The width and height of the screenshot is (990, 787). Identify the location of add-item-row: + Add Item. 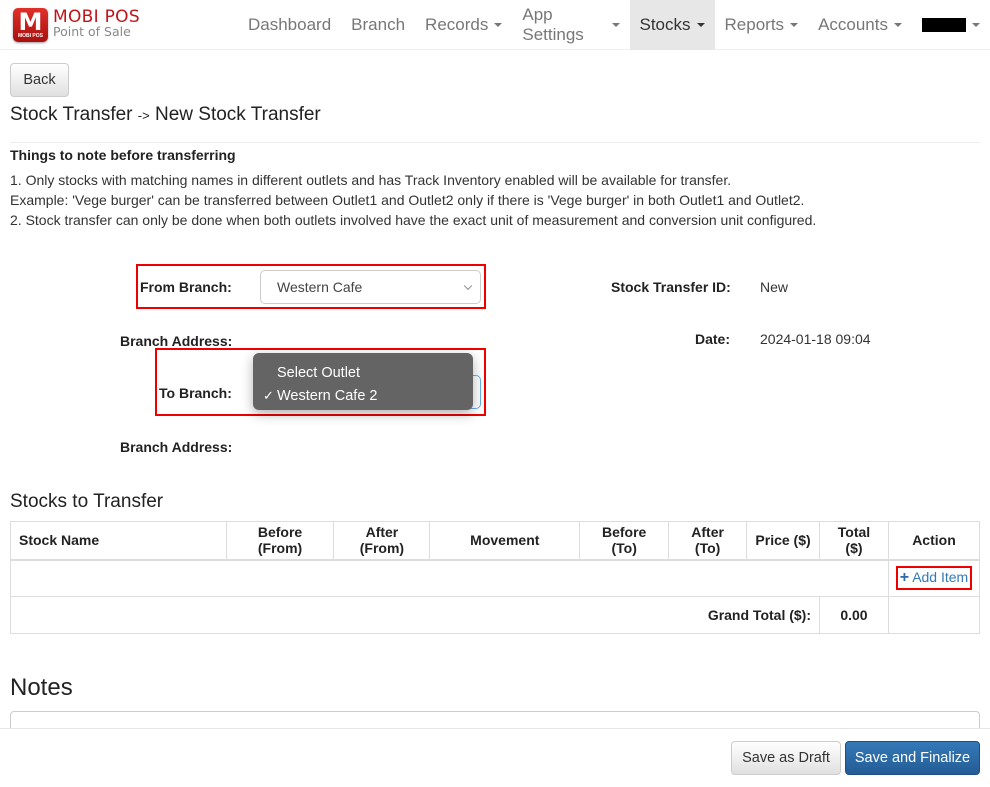
(495, 578).